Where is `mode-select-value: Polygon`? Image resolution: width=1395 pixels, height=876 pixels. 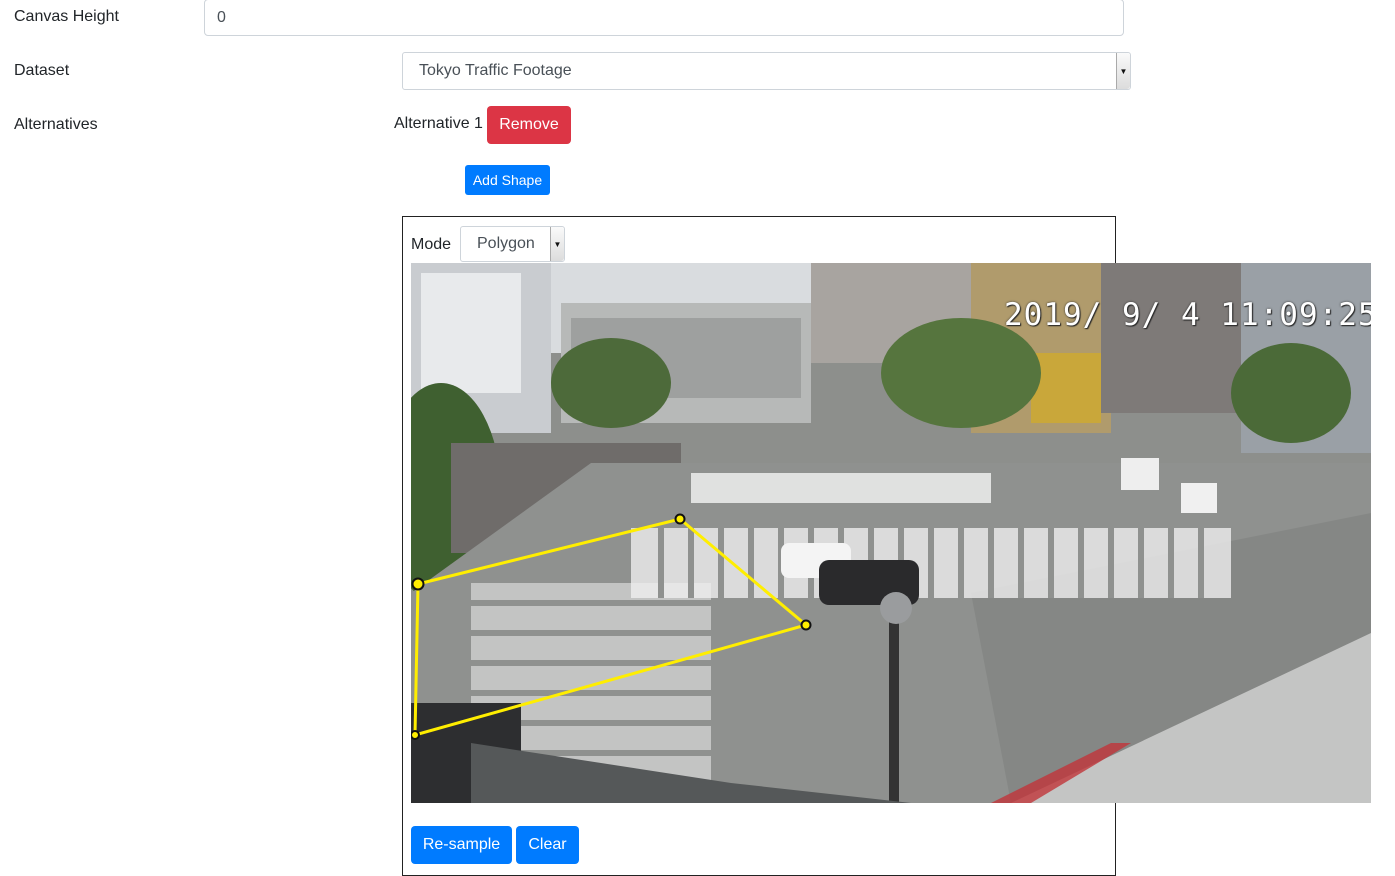 mode-select-value: Polygon is located at coordinates (506, 243).